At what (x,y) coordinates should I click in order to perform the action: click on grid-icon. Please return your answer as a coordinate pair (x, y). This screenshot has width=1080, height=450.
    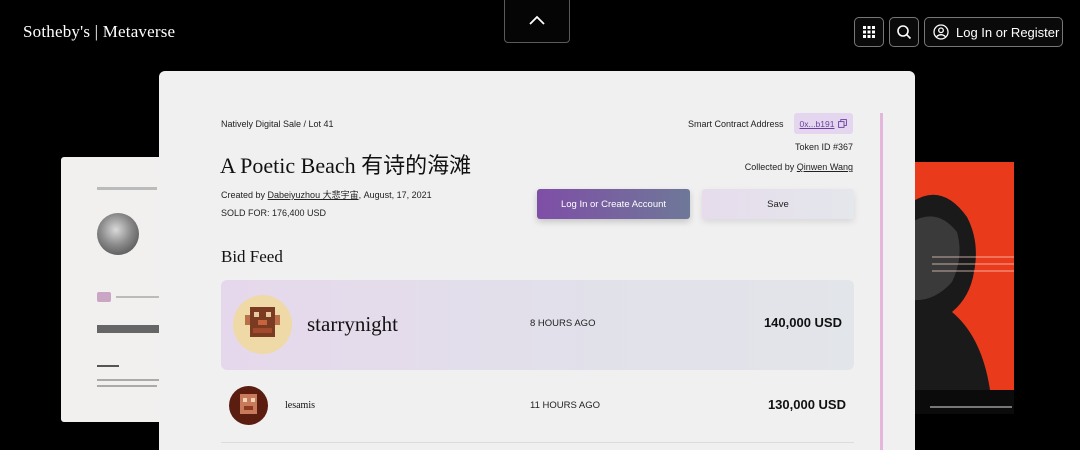
    Looking at the image, I should click on (869, 32).